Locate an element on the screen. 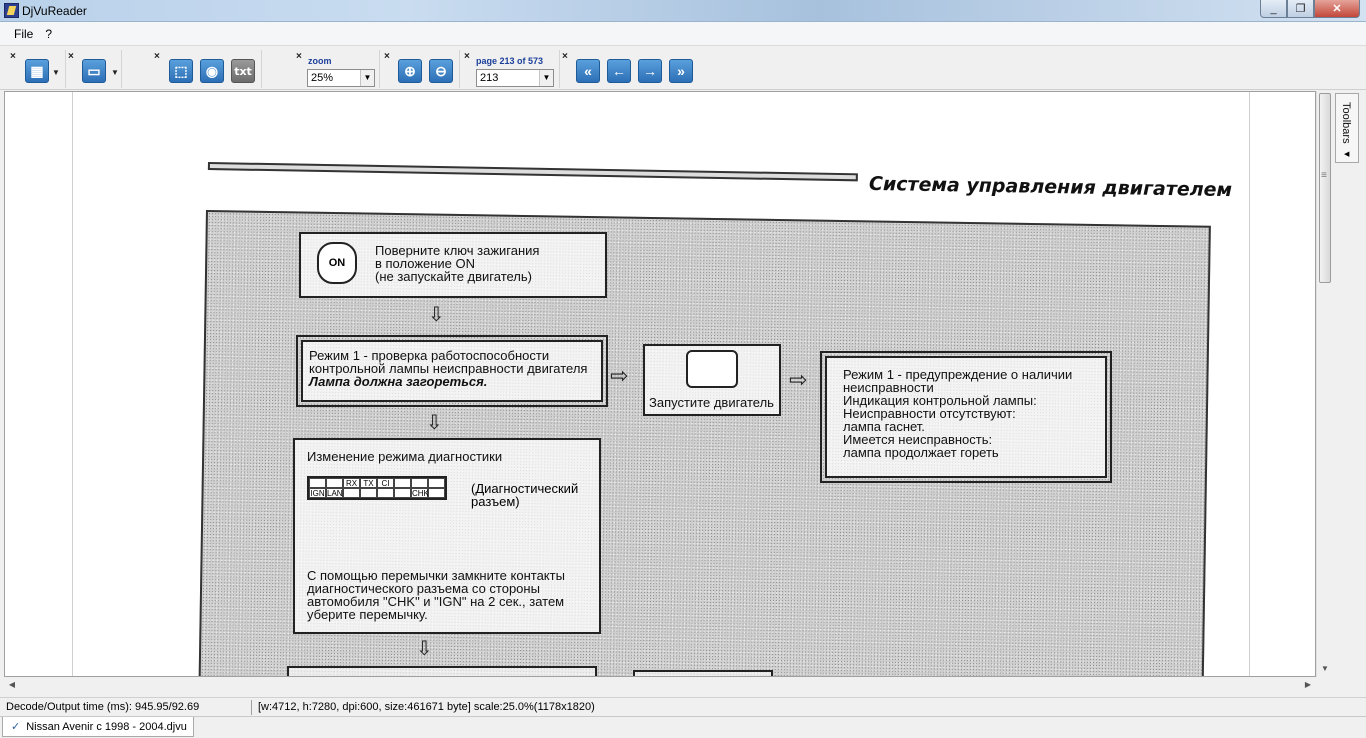  horizontal-scrollbar: ◀ ▶ is located at coordinates (660, 685).